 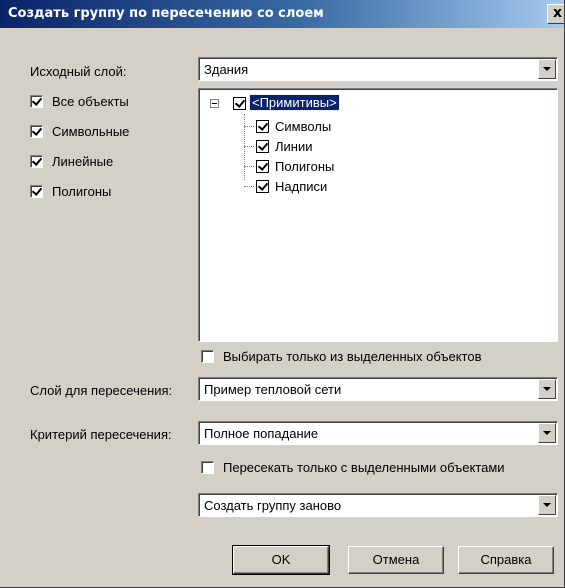 I want to click on intersect-layer-value: Пример тепловой сети, so click(x=273, y=389).